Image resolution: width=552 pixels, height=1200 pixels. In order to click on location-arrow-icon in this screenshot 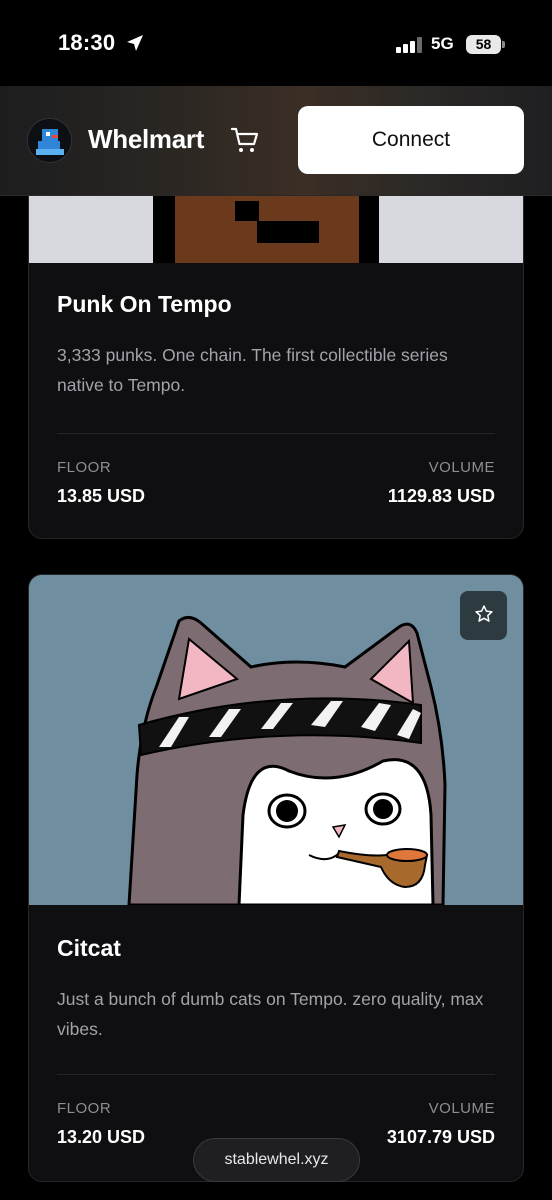, I will do `click(135, 45)`.